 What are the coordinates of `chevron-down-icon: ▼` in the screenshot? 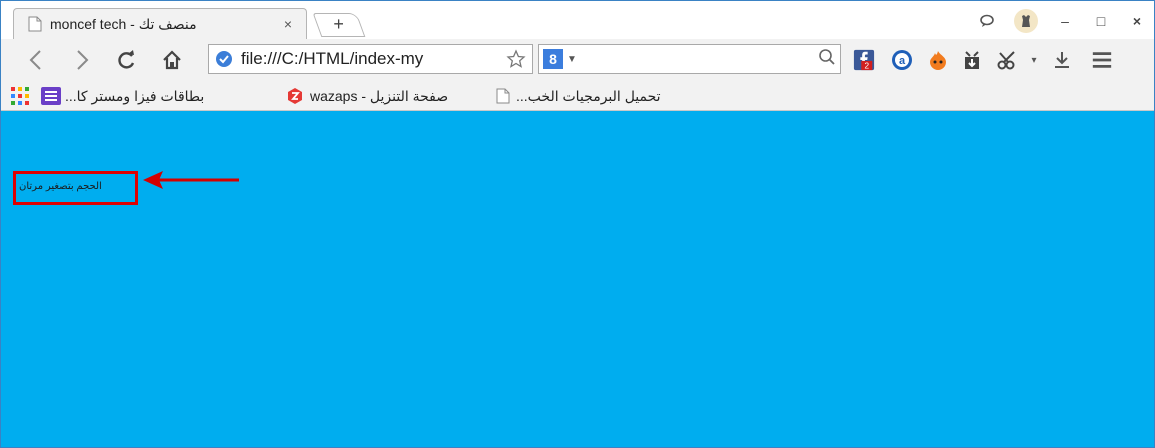 It's located at (572, 59).